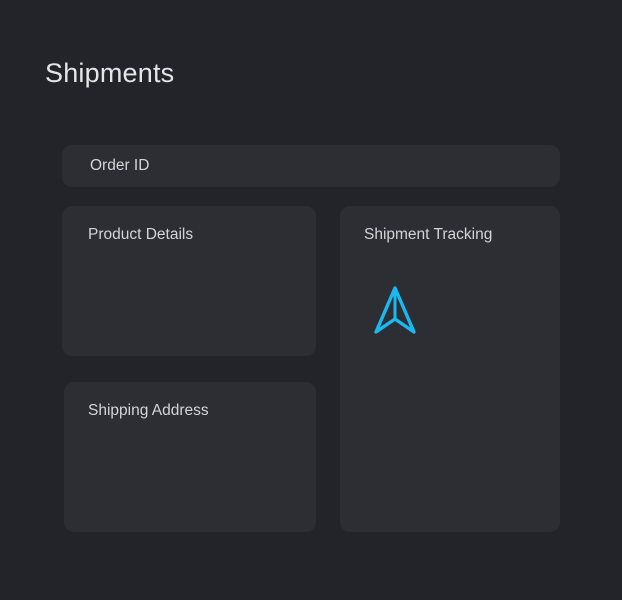 This screenshot has width=622, height=600. What do you see at coordinates (189, 281) in the screenshot?
I see `product-details-card: Product Details` at bounding box center [189, 281].